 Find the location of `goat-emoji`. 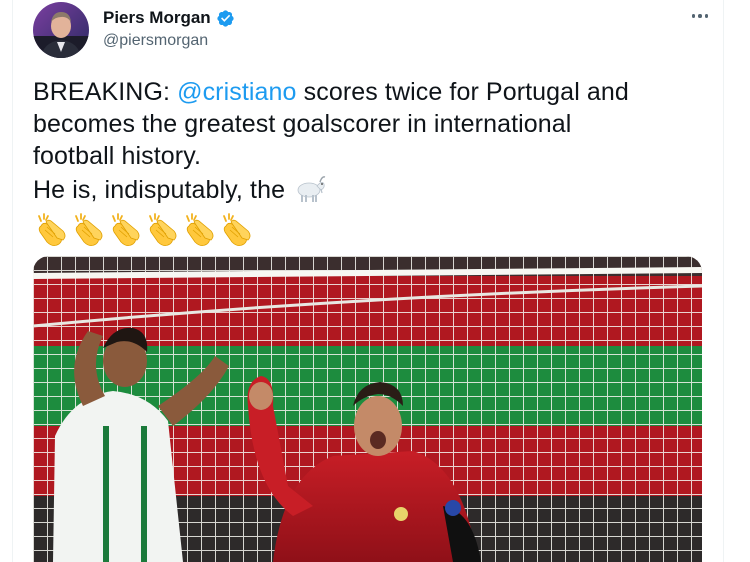

goat-emoji is located at coordinates (310, 192).